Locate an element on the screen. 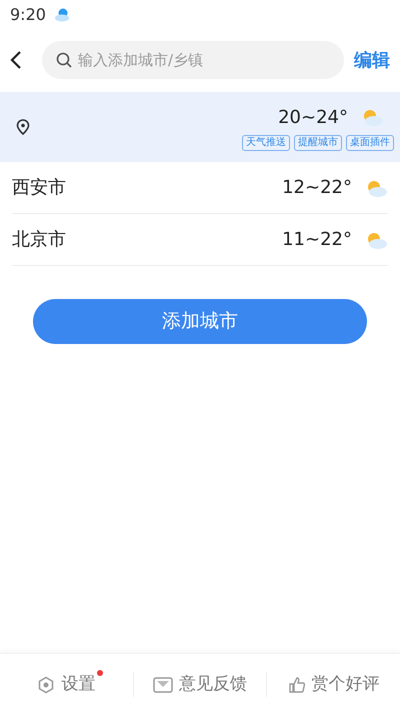 The width and height of the screenshot is (400, 720). city-row: 北京市 11~22° is located at coordinates (200, 240).